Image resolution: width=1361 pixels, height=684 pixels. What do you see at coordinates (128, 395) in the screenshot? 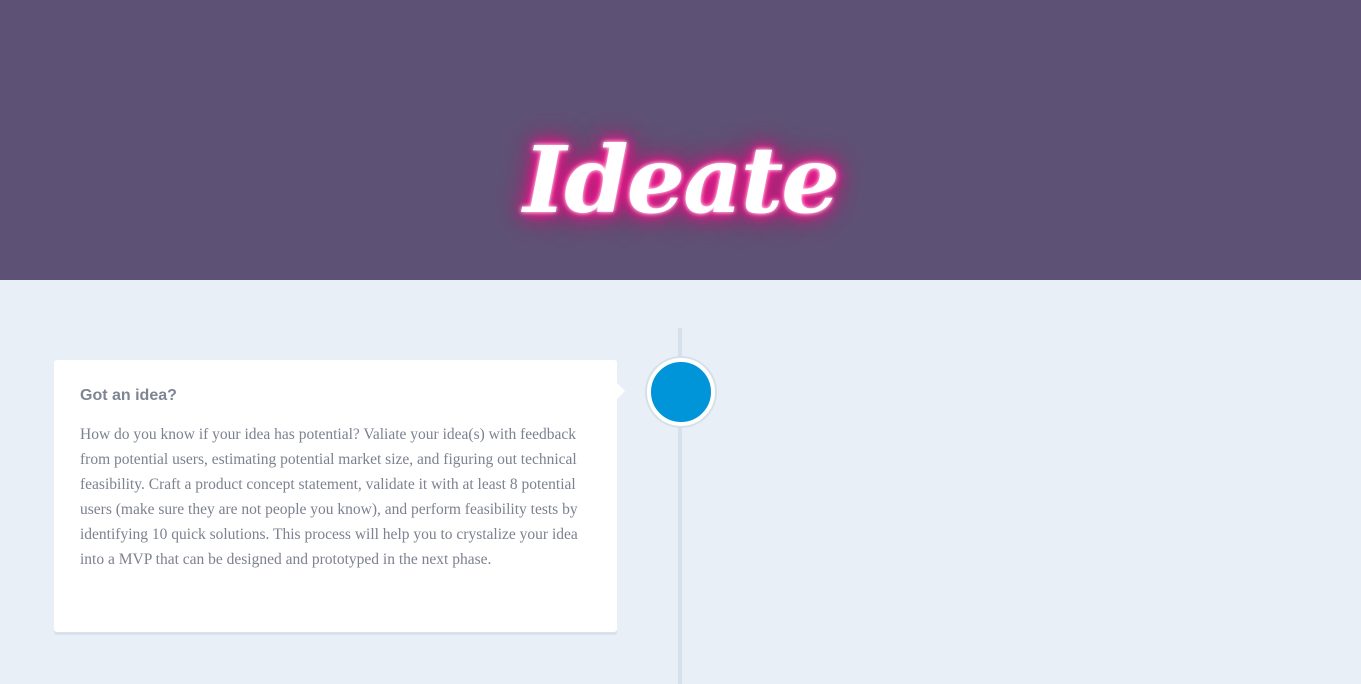
I see `timeline-card-title: Got an idea?` at bounding box center [128, 395].